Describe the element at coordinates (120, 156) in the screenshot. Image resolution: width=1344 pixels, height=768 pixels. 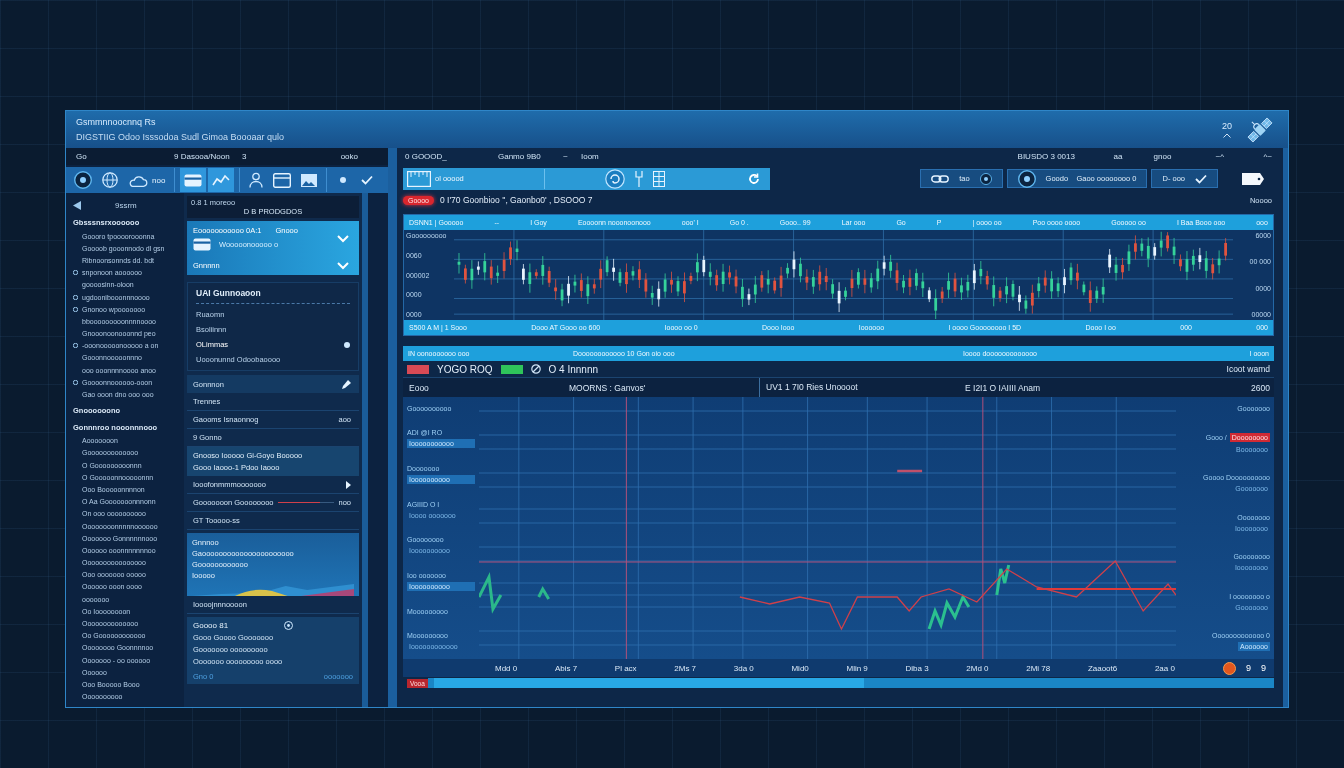
I see `menu-label: Go` at that location.